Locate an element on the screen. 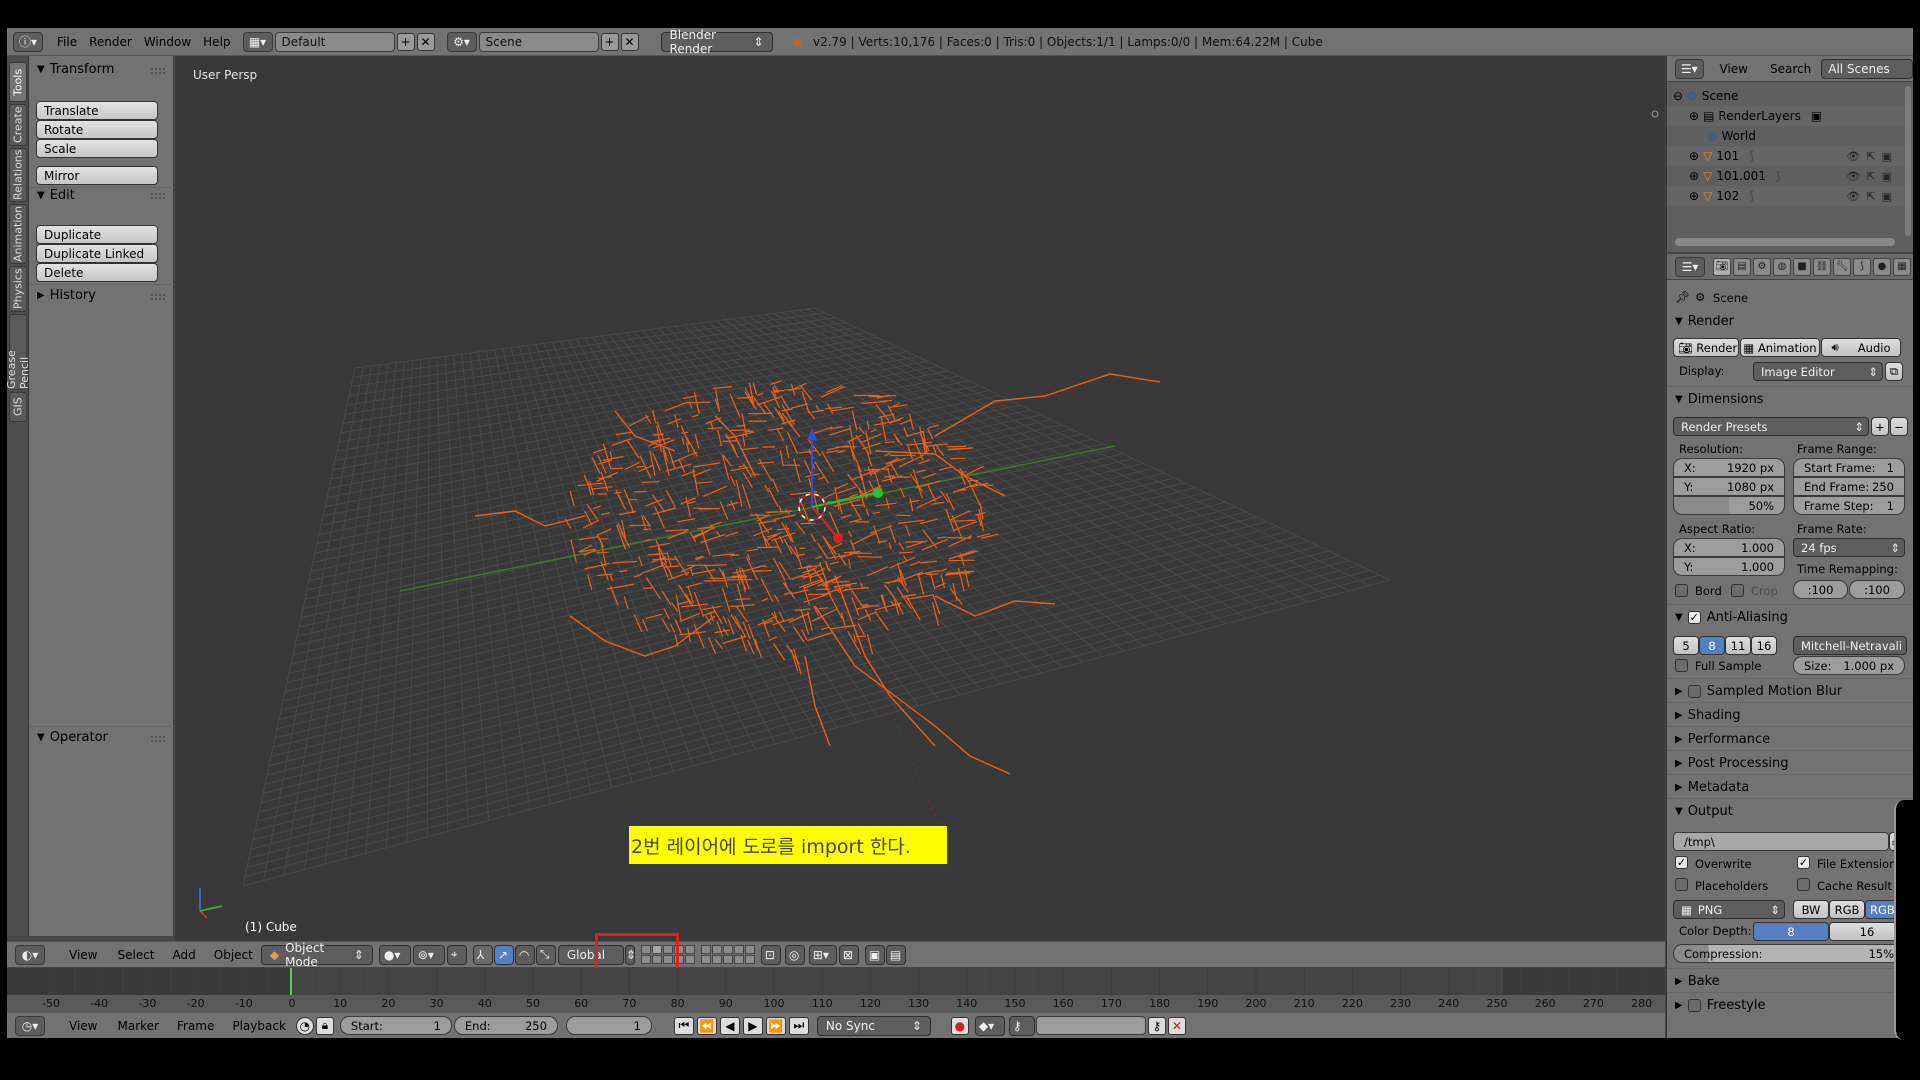 This screenshot has width=1920, height=1080. collapse-icon: ⊖ is located at coordinates (1678, 96).